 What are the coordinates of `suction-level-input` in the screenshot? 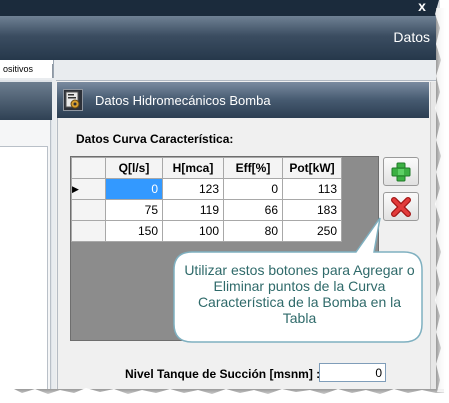 It's located at (352, 372).